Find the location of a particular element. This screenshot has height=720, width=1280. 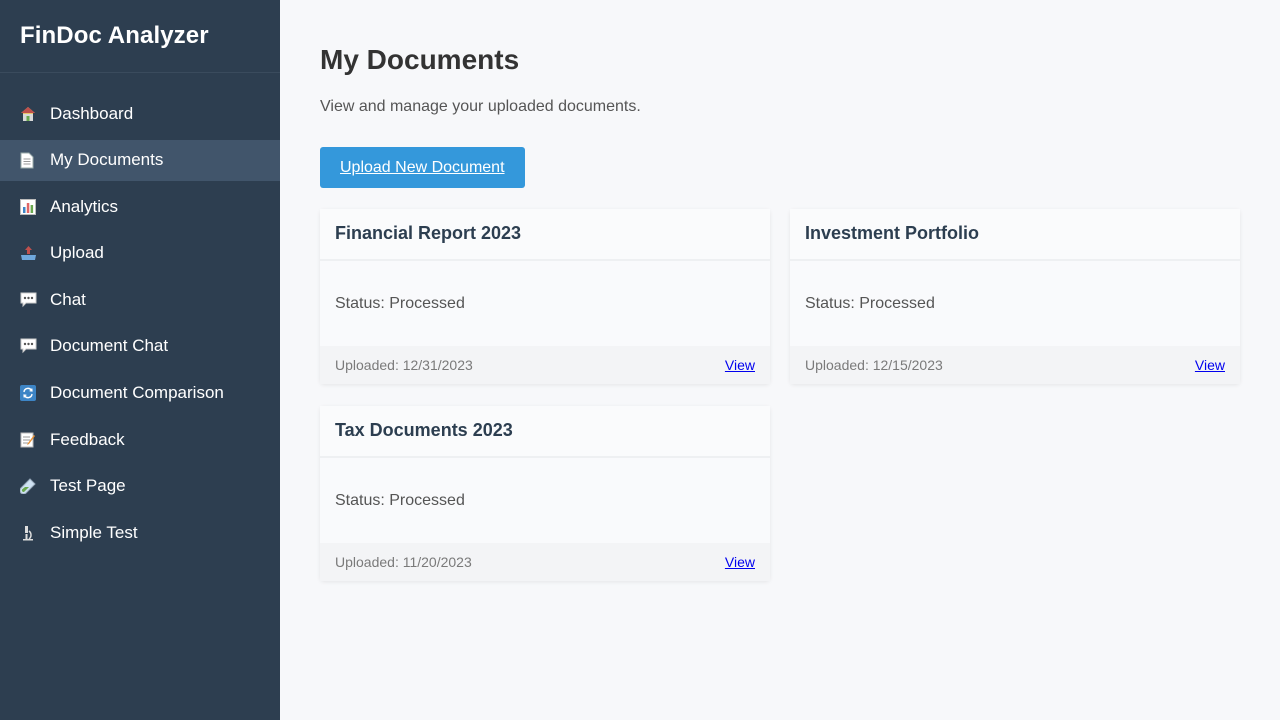

app-title: FinDoc Analyzer is located at coordinates (140, 36).